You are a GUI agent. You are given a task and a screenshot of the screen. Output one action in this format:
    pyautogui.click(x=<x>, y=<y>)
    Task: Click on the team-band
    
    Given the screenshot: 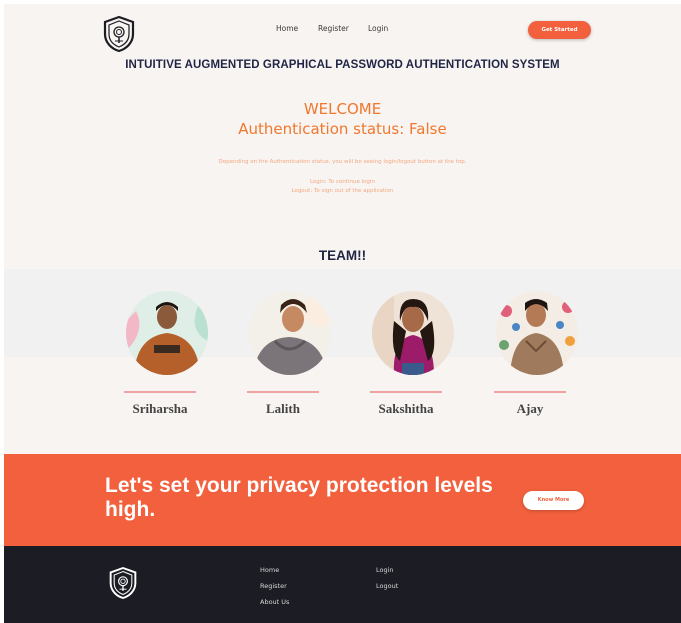 What is the action you would take?
    pyautogui.click(x=342, y=313)
    